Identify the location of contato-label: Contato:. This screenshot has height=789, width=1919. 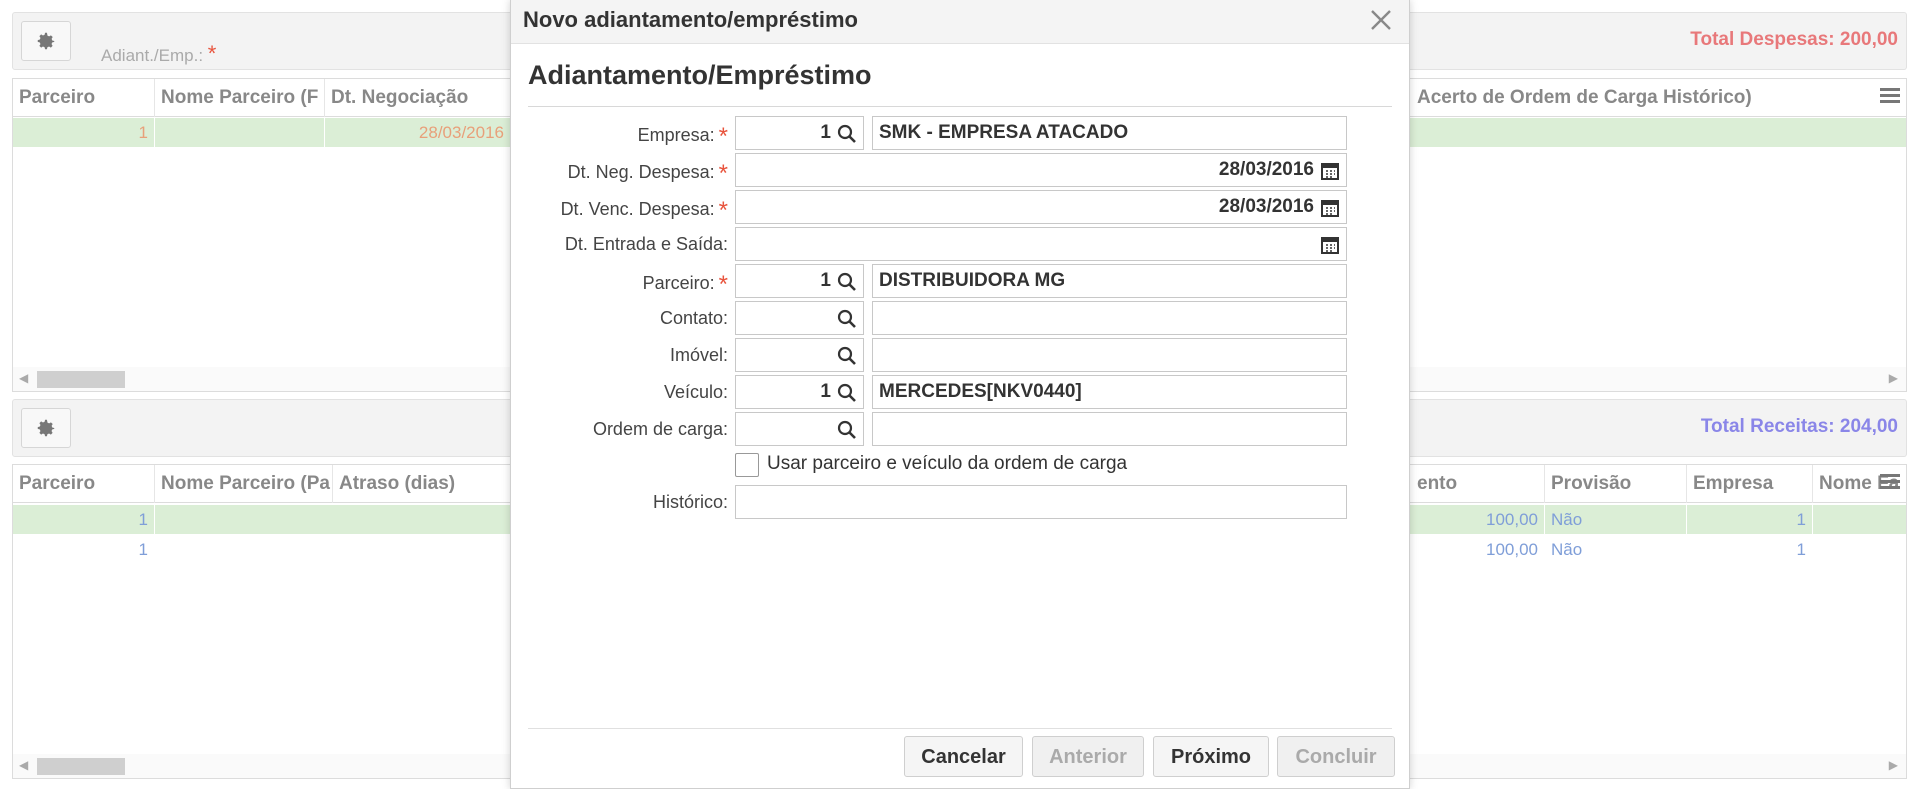
(693, 318).